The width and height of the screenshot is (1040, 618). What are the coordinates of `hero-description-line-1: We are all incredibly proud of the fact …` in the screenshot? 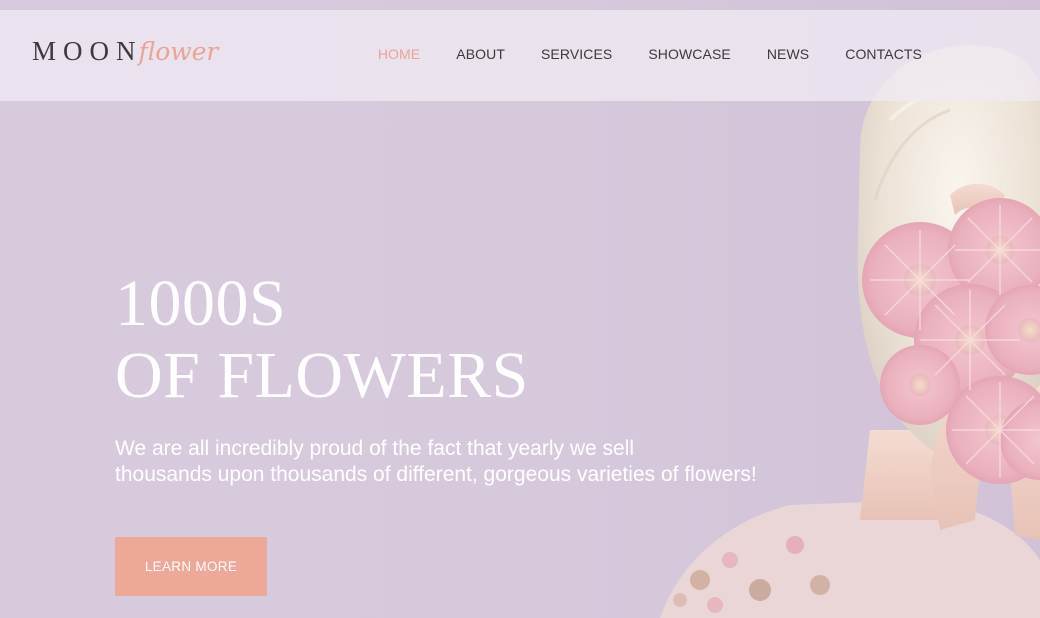 It's located at (375, 448).